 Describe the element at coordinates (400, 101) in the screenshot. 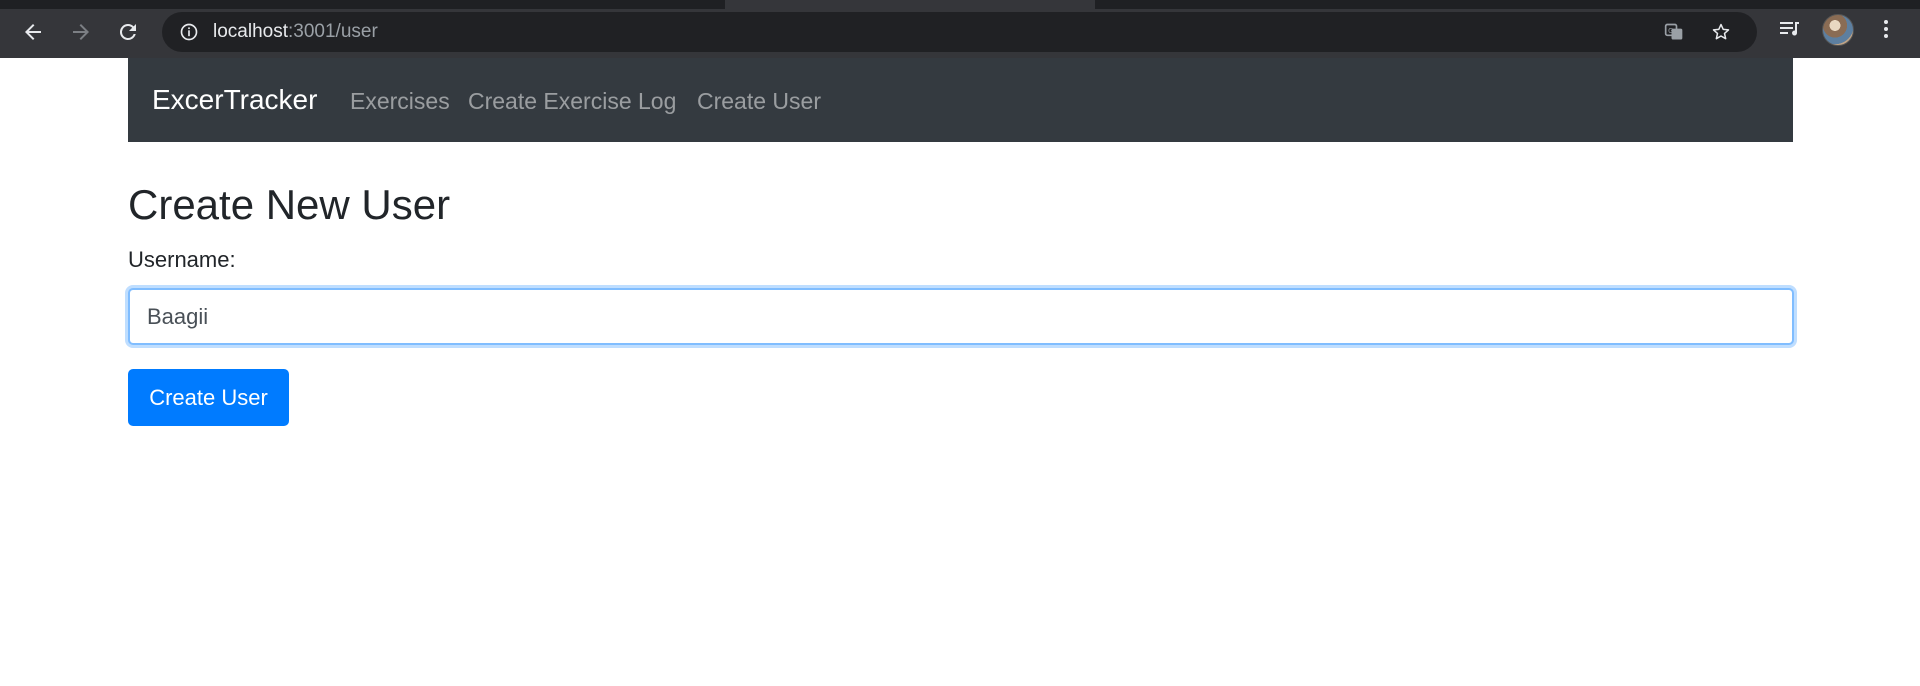

I see `nav-link-exercises: Exercises` at that location.